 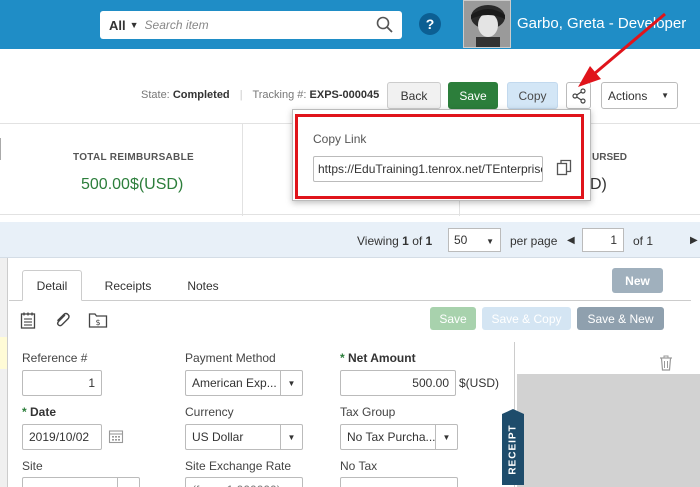 I want to click on actions-dropdown: Actions ▼, so click(x=639, y=95).